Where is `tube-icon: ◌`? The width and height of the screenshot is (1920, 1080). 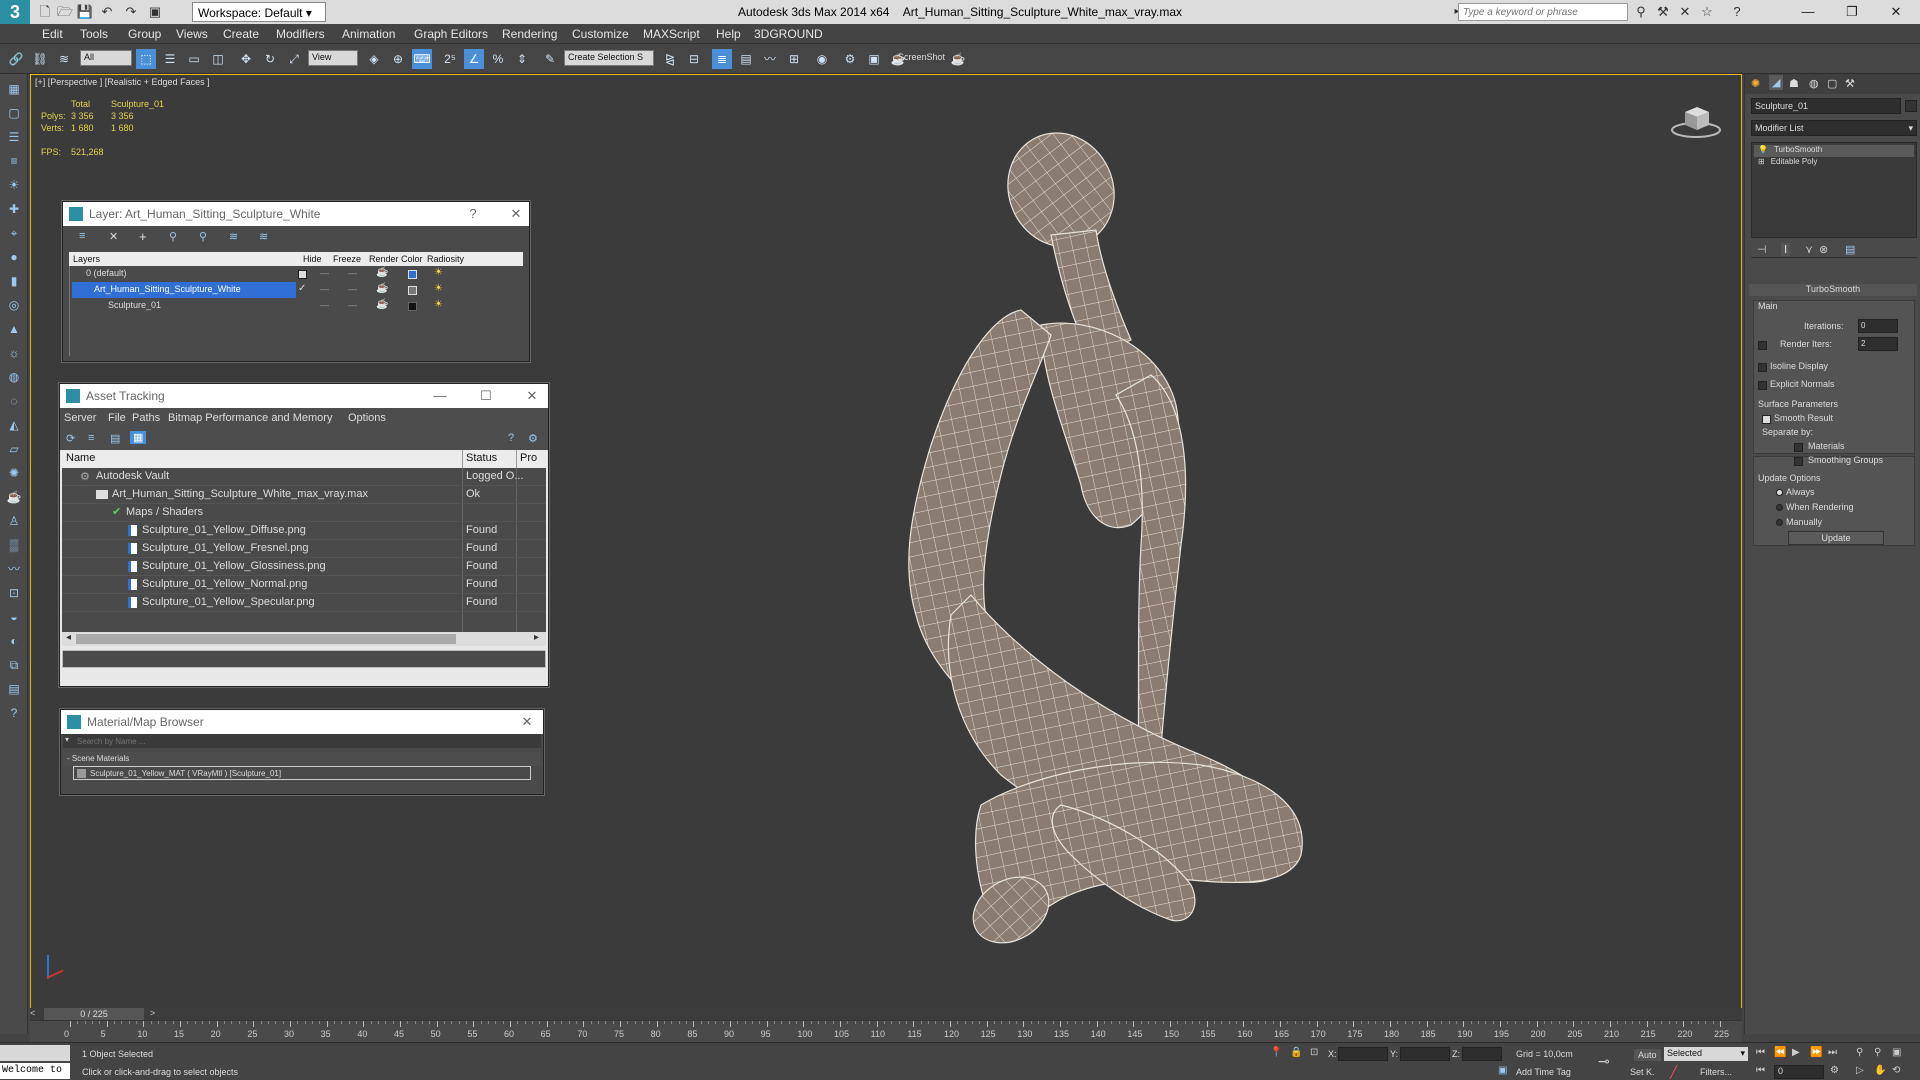 tube-icon: ◌ is located at coordinates (14, 401).